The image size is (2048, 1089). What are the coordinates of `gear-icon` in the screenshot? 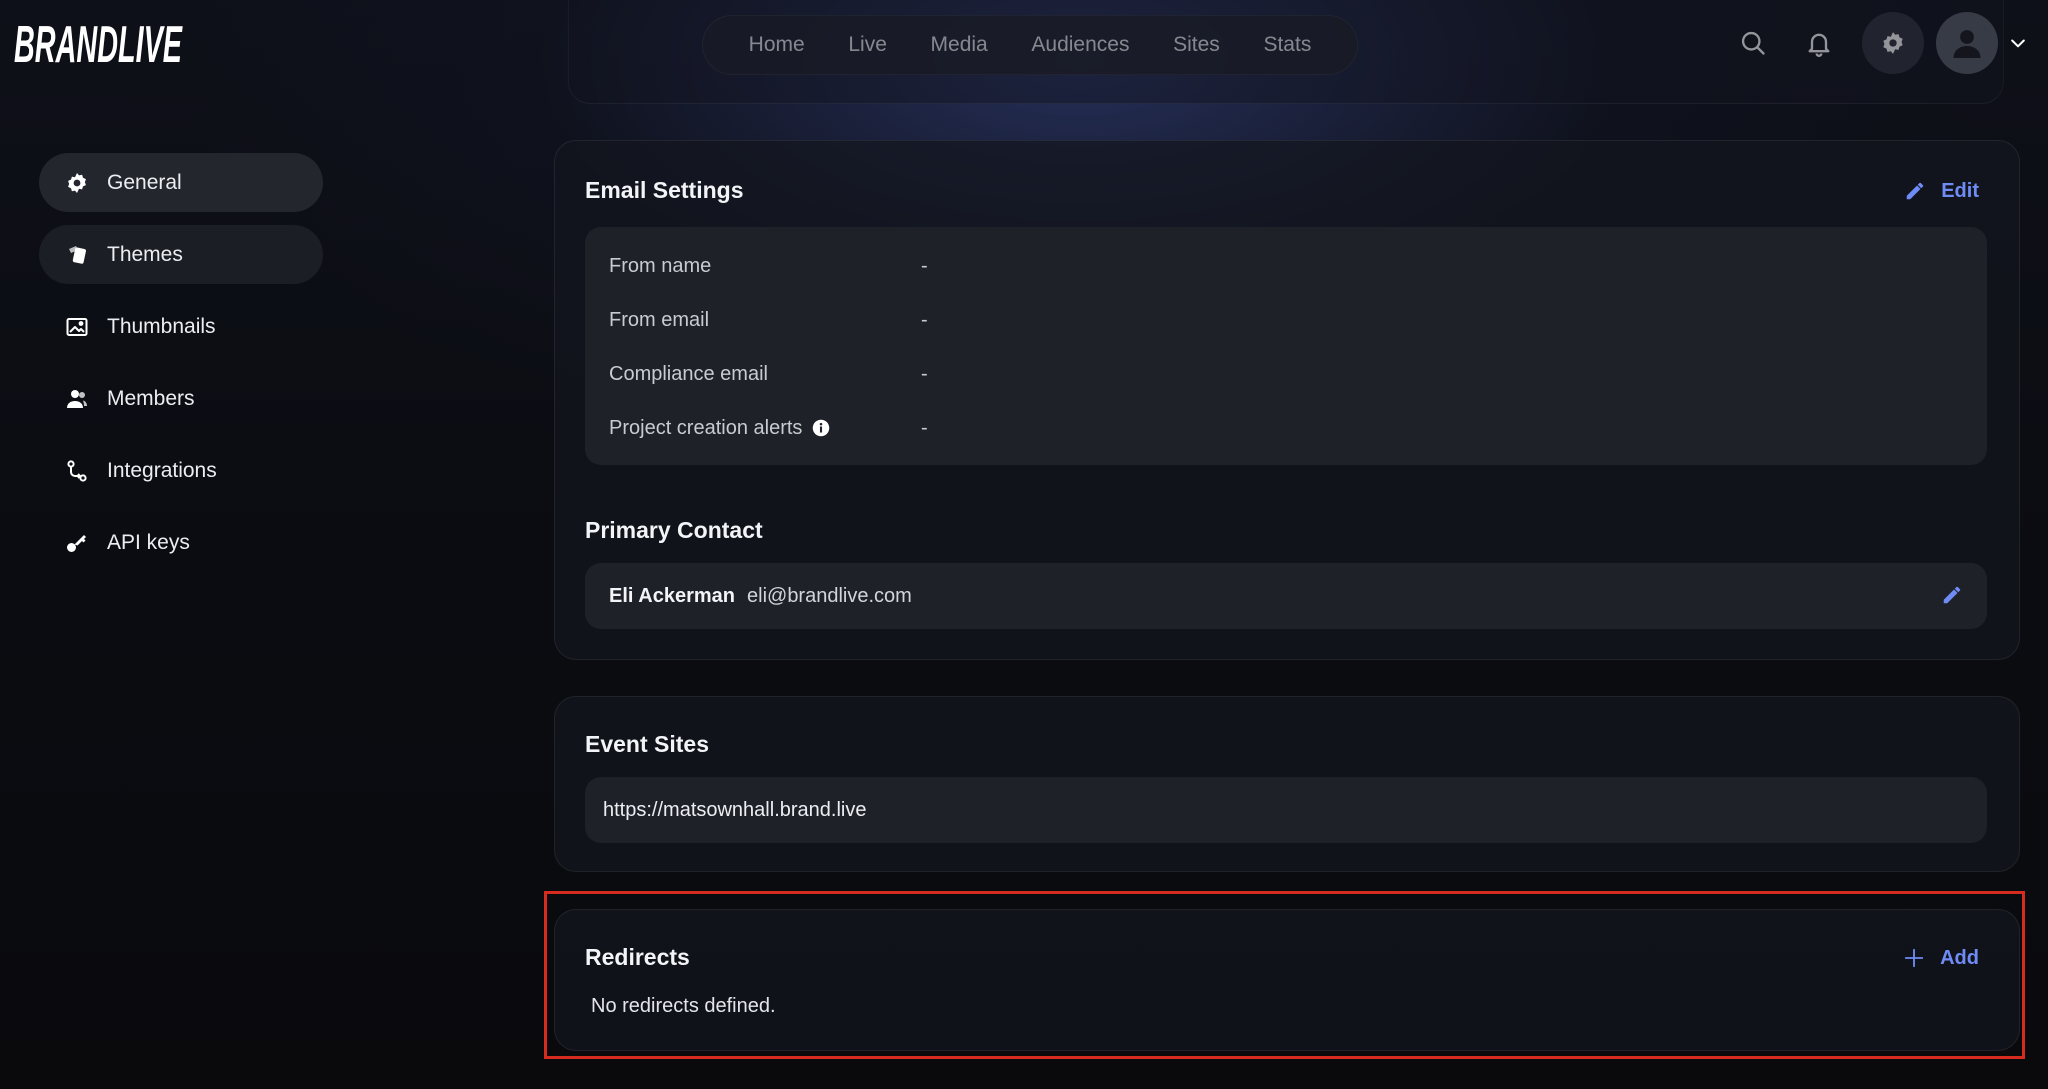 It's located at (77, 183).